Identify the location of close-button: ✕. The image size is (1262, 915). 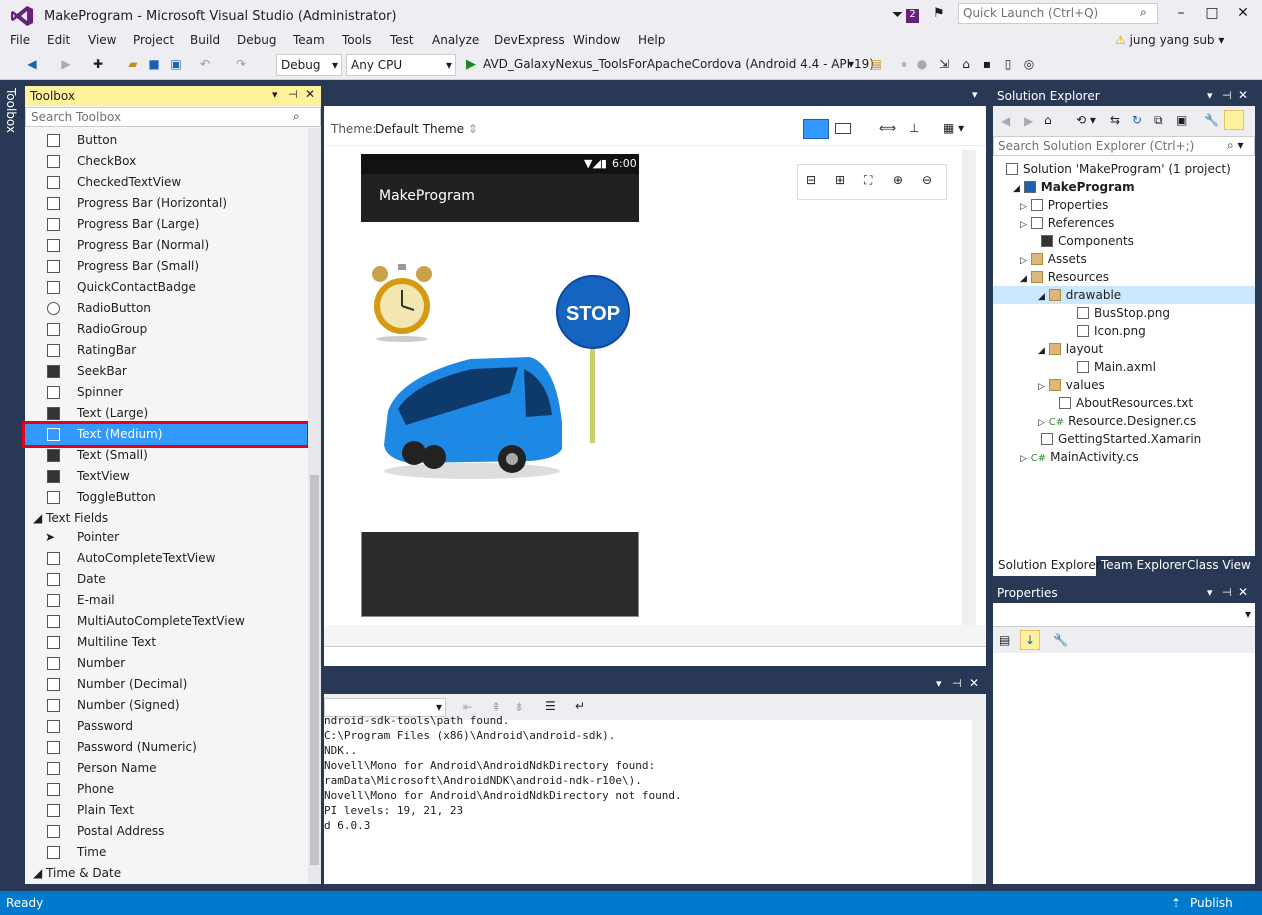
(1243, 13).